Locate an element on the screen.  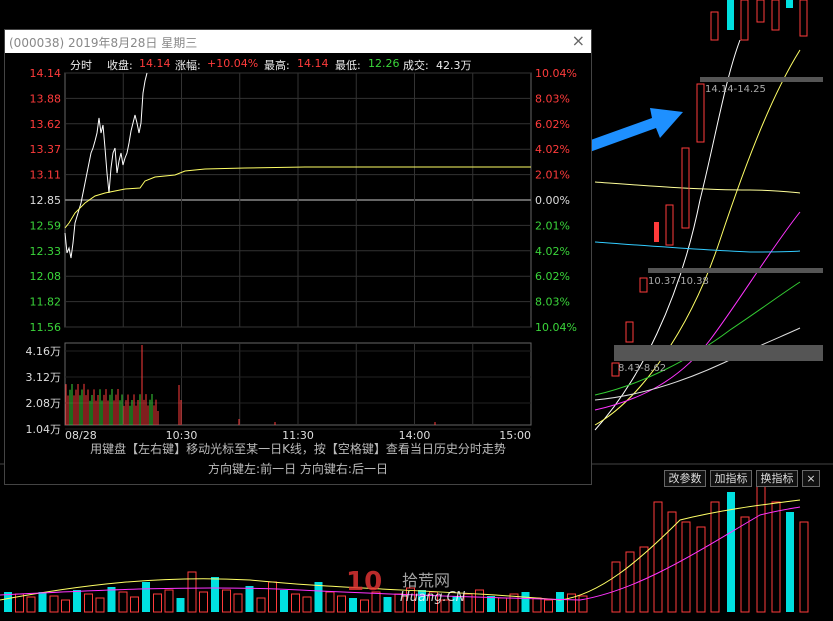
volume-tick-label: 2.08万 is located at coordinates (44, 403).